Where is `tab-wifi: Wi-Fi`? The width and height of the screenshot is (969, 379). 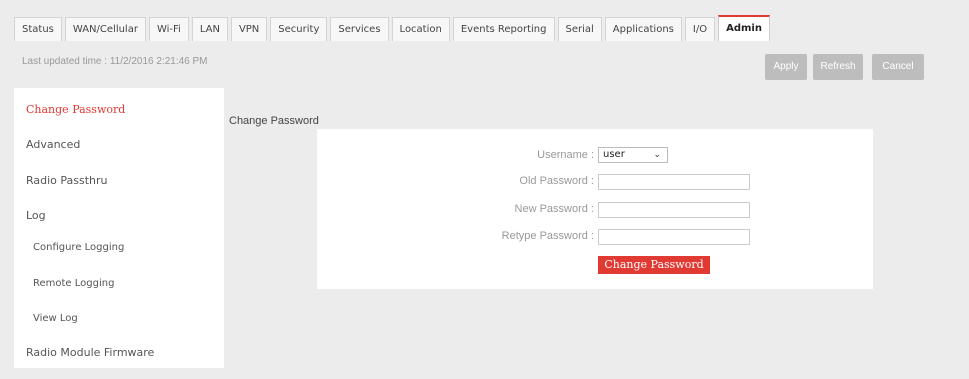 tab-wifi: Wi-Fi is located at coordinates (168, 29).